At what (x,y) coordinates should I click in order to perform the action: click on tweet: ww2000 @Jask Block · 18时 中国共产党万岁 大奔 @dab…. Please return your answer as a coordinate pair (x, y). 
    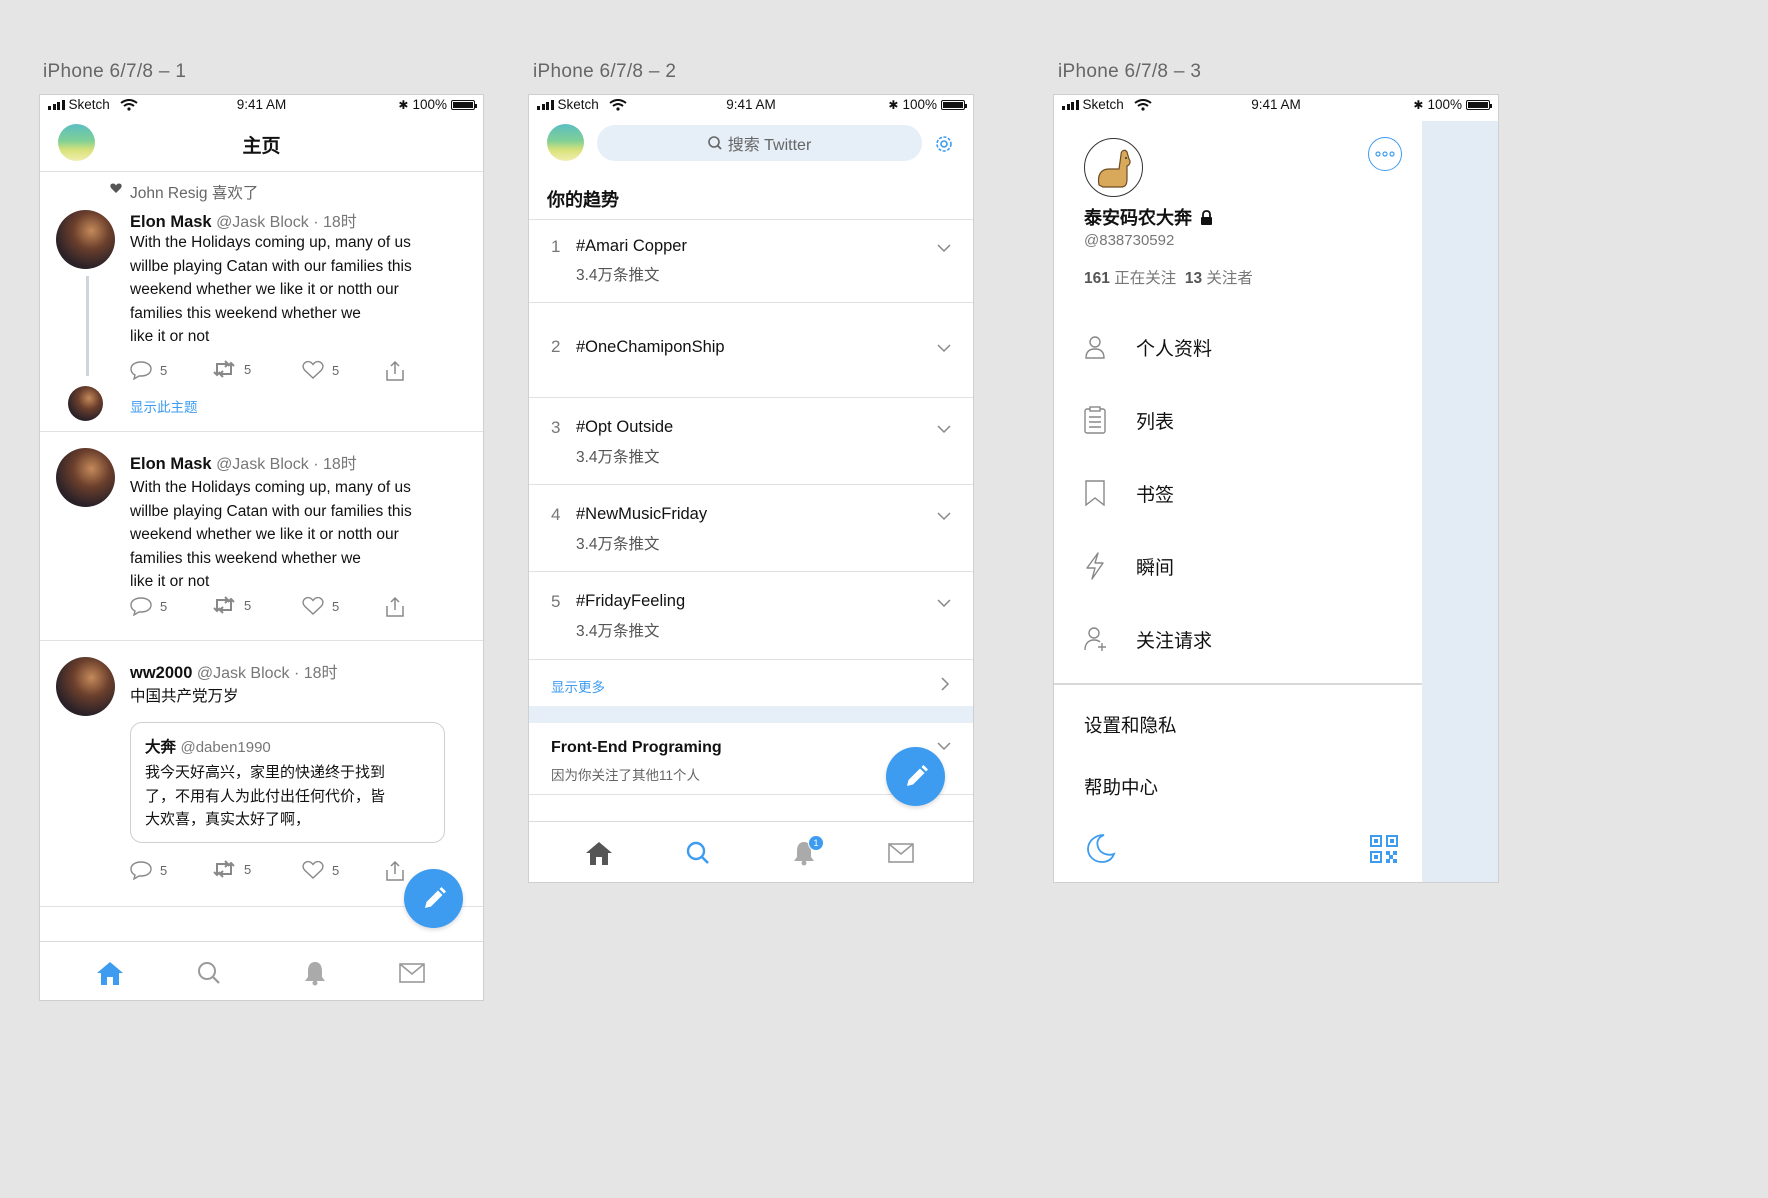
    Looking at the image, I should click on (261, 773).